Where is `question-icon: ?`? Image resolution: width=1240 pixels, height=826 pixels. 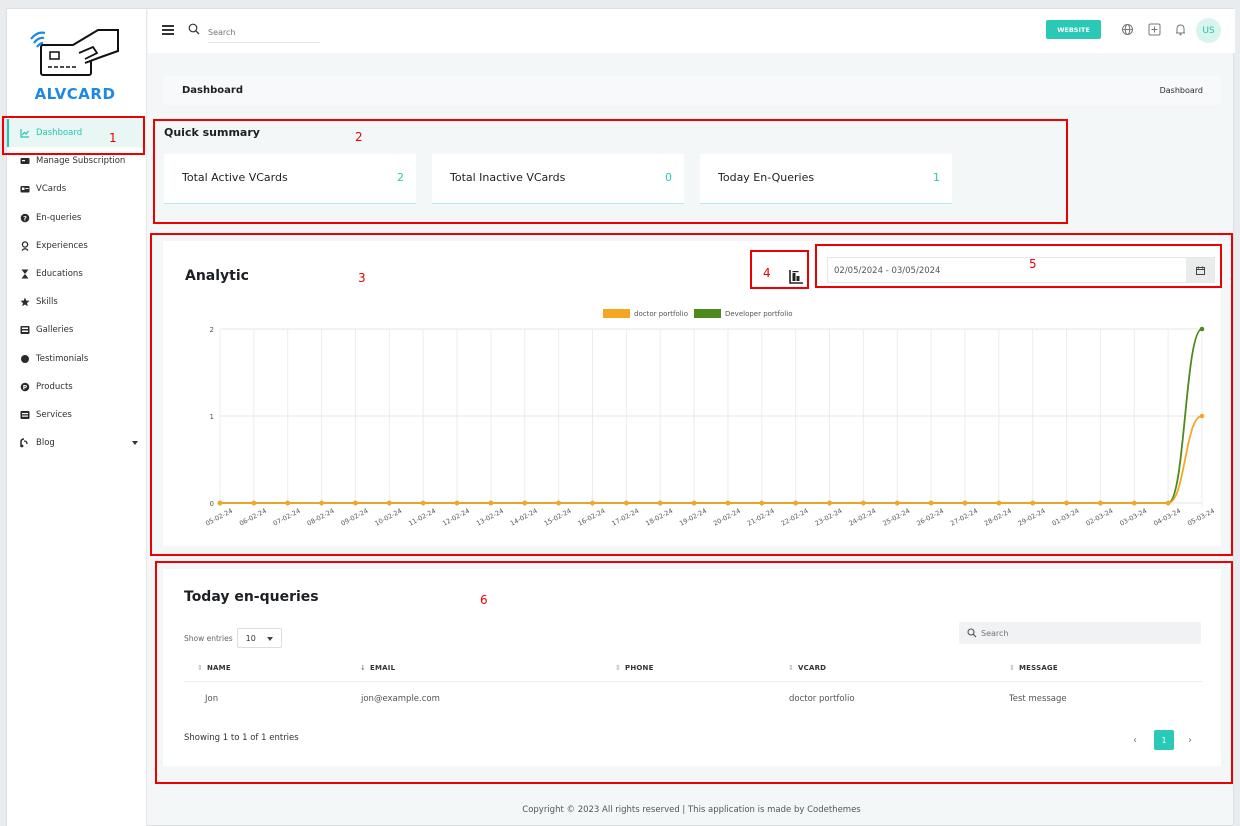 question-icon: ? is located at coordinates (25, 218).